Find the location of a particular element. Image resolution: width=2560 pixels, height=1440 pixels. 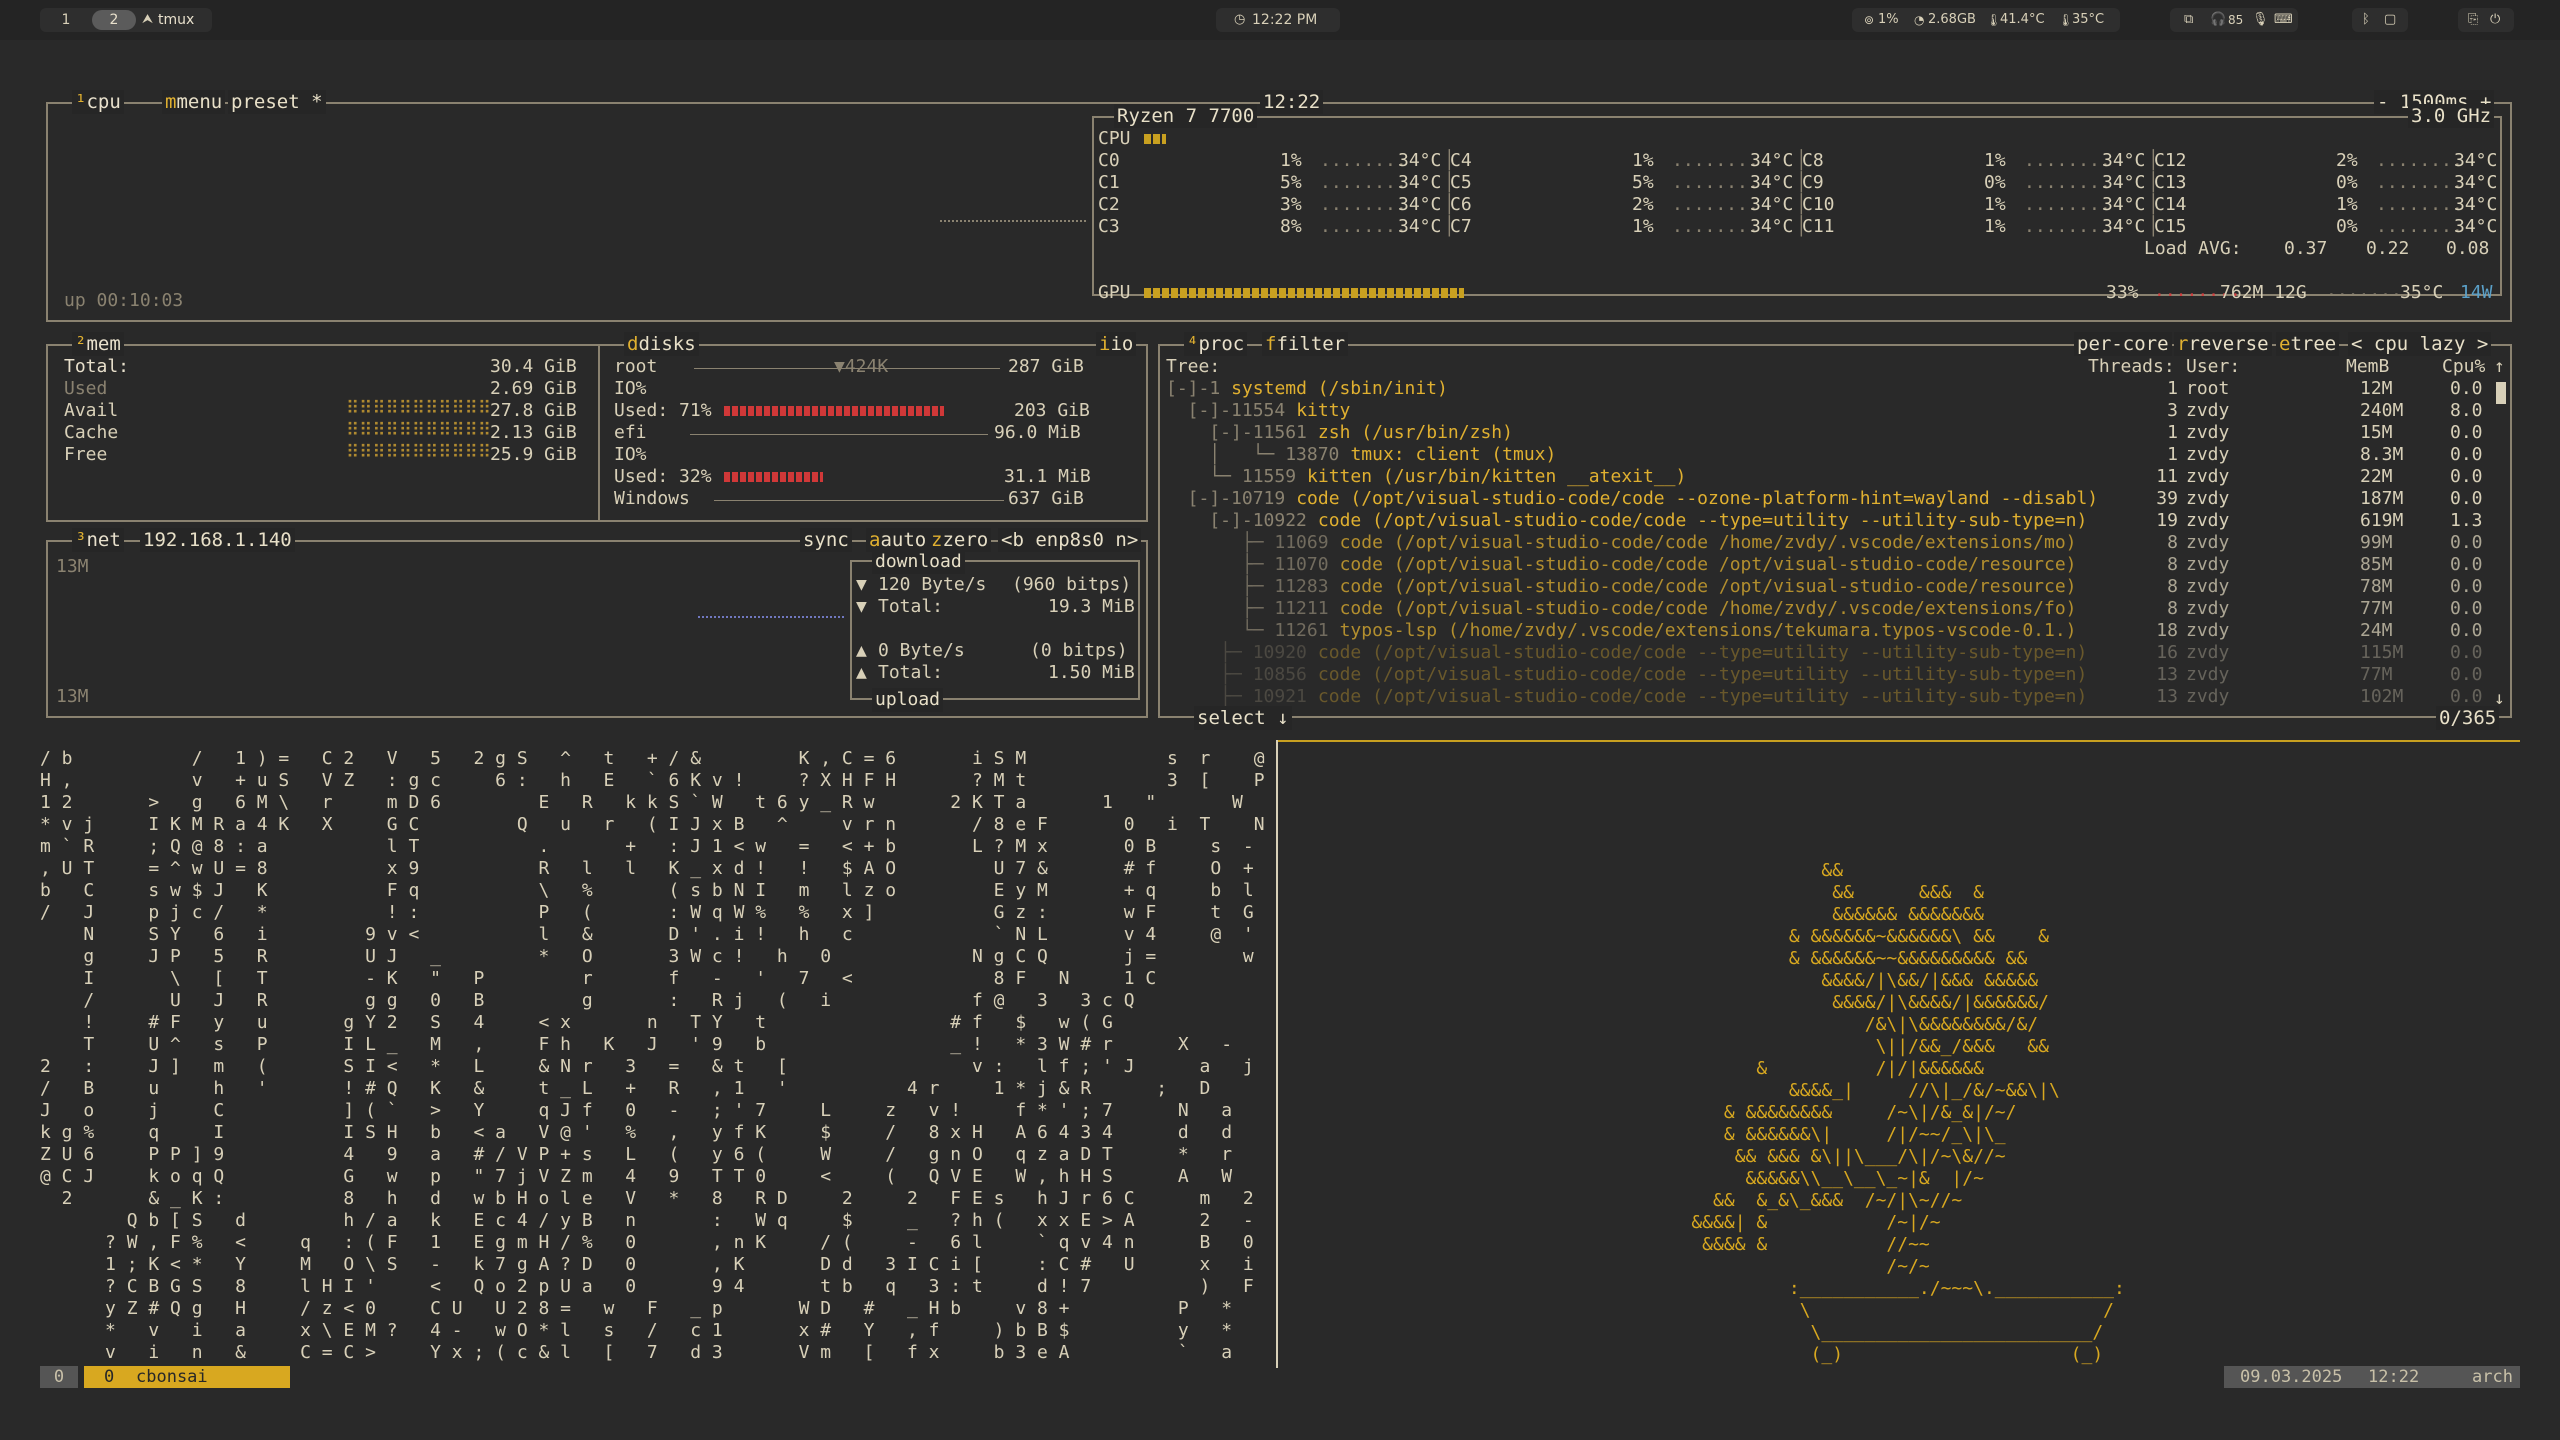

tree-toggle: etree is located at coordinates (2308, 344).